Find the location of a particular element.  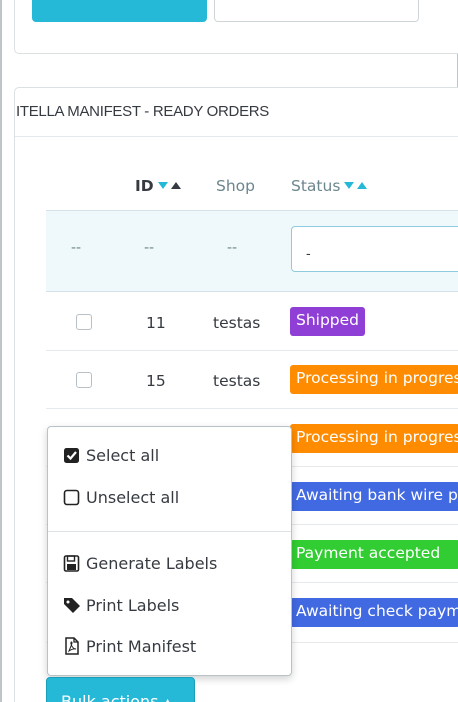

column-header-status-label: Status is located at coordinates (316, 186).